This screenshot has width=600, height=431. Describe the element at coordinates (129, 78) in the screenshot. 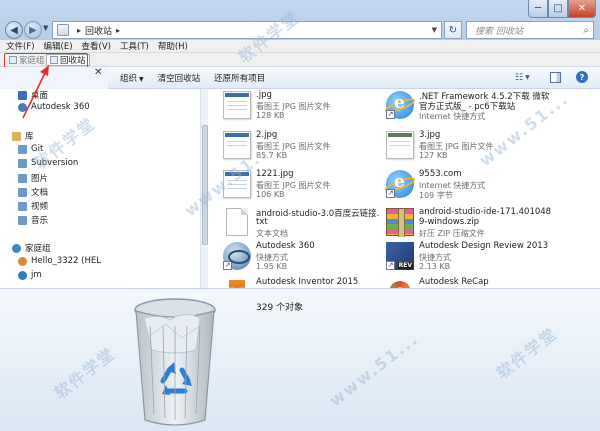

I see `organize-label: 组织` at that location.